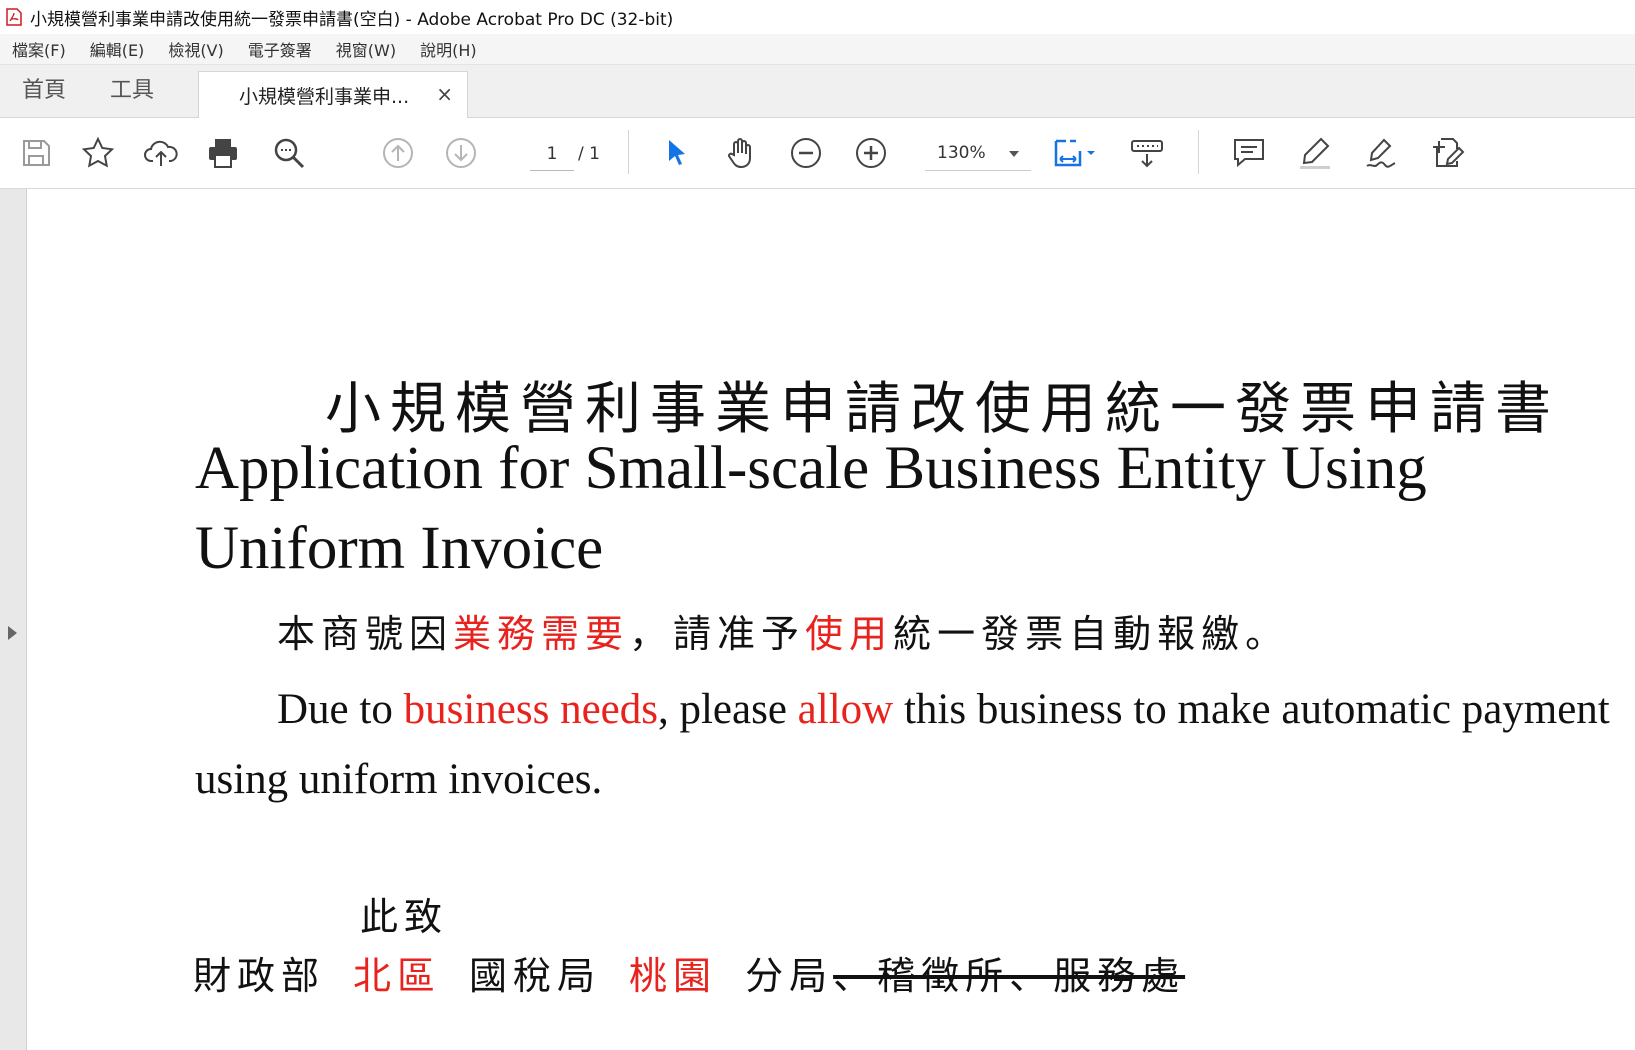 The width and height of the screenshot is (1635, 1050). I want to click on tab-bar: 首頁 工具 小規模營利事業申... ×, so click(817, 91).